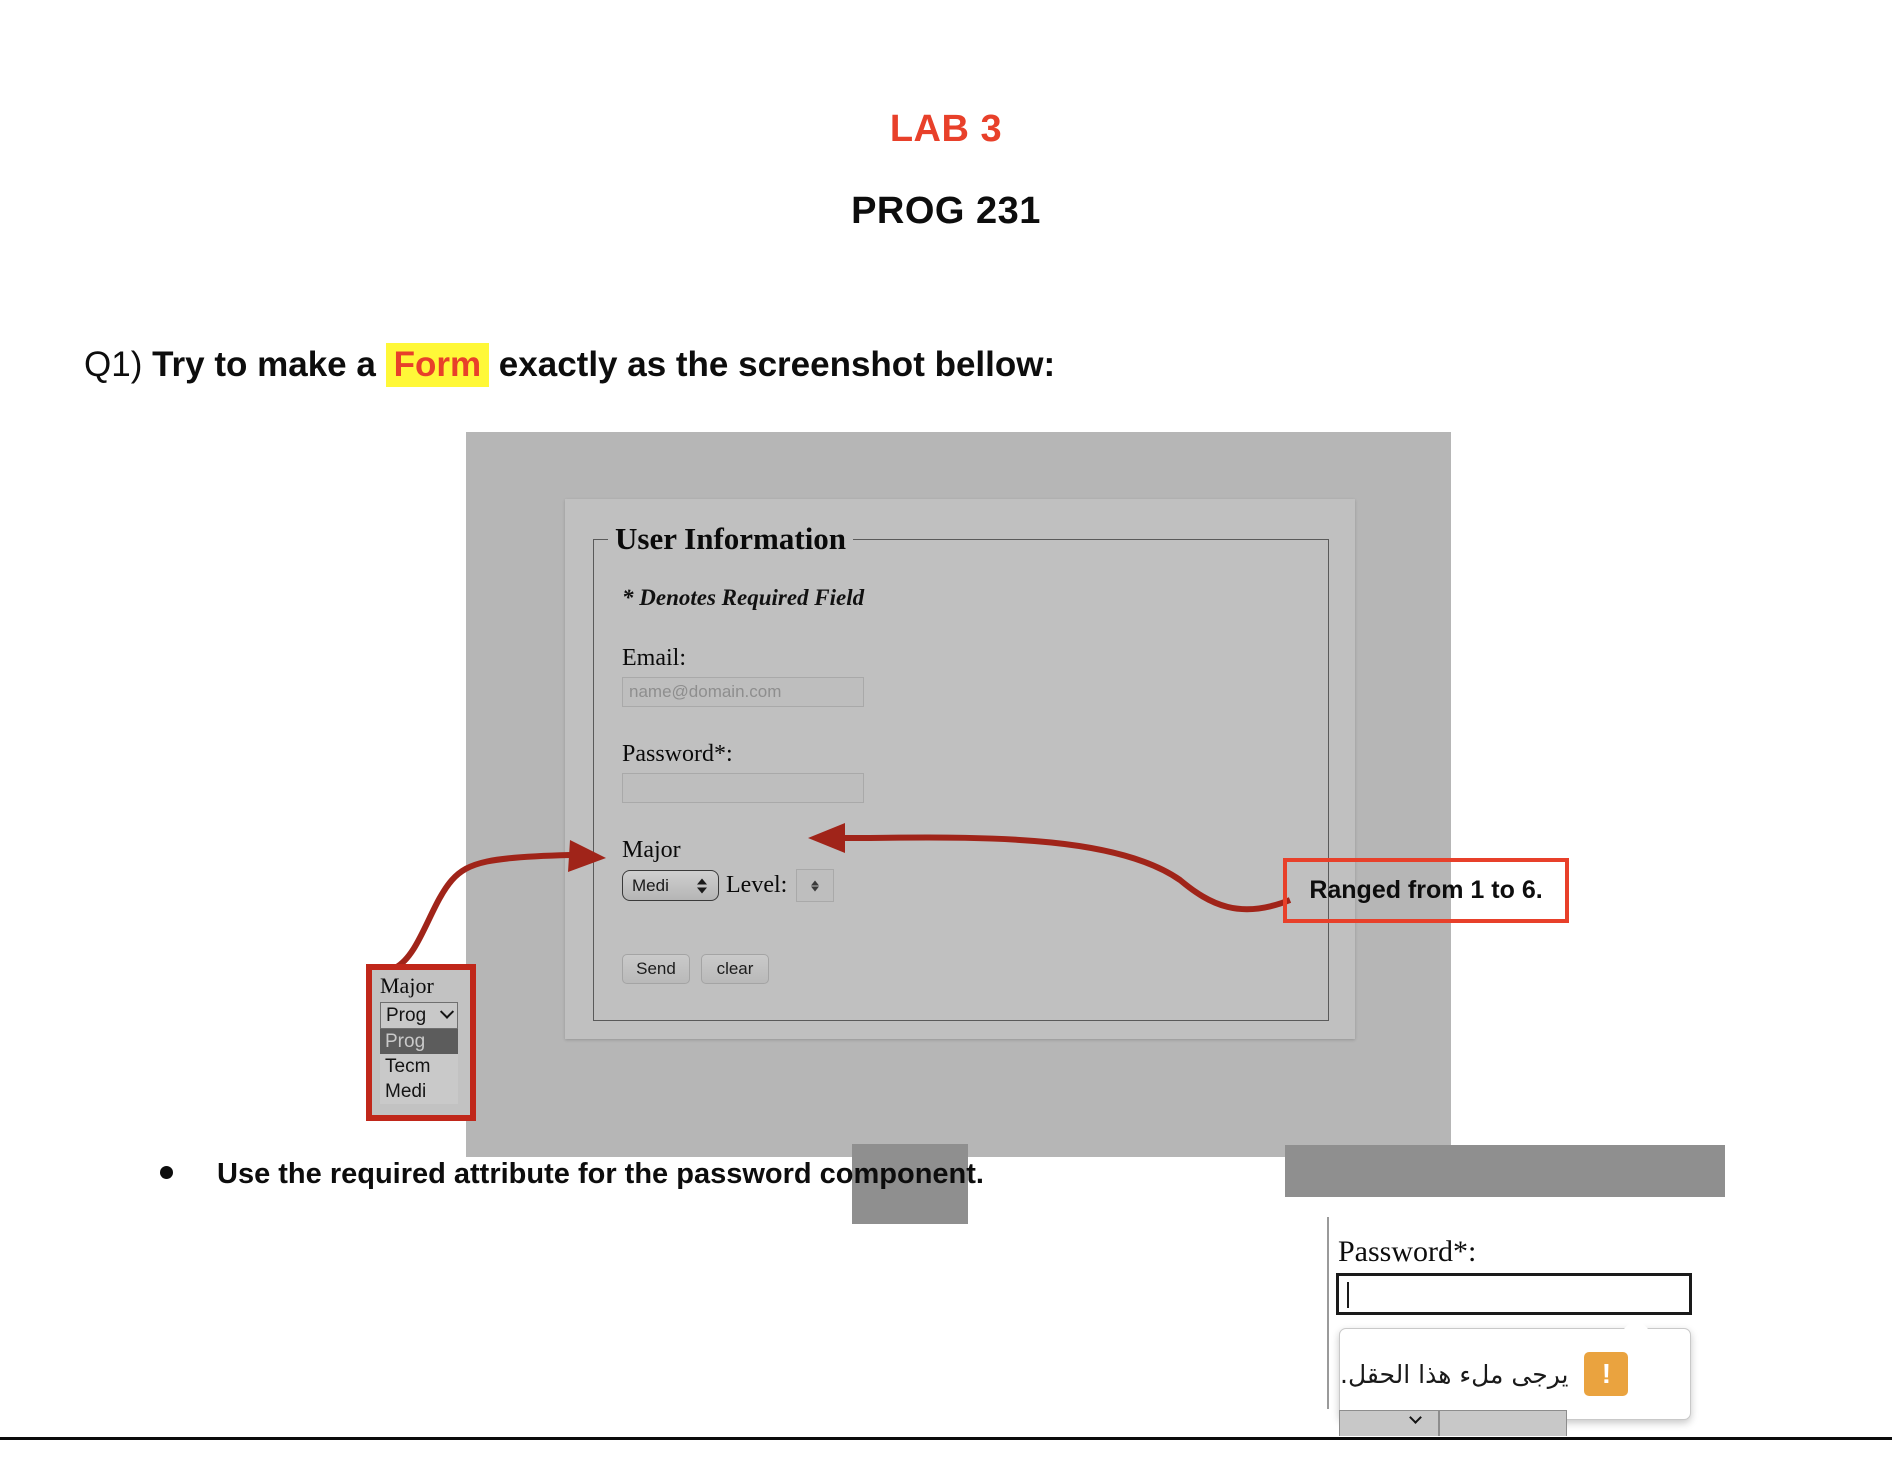 The image size is (1892, 1462). I want to click on snippet-partial-controls, so click(1453, 1423).